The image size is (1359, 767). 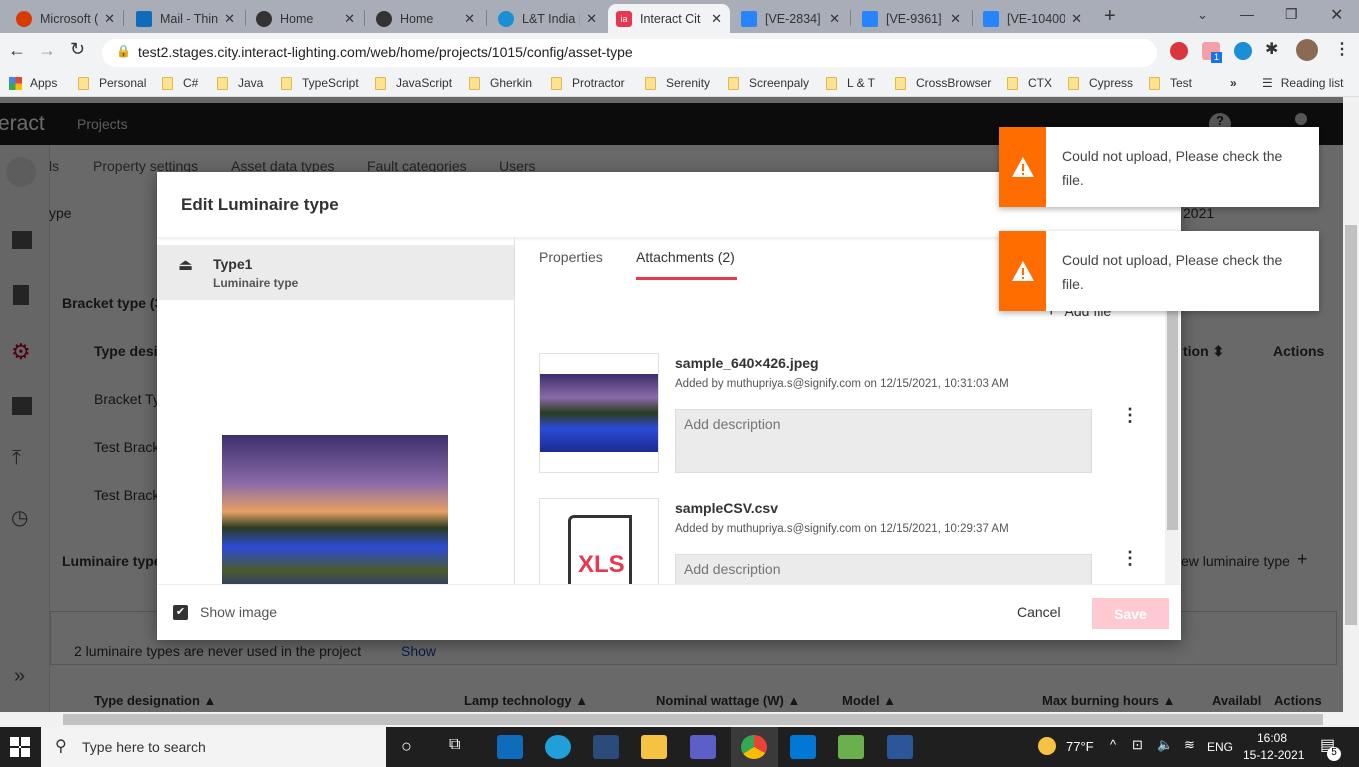 What do you see at coordinates (19, 517) in the screenshot?
I see `gauge-icon: ◷` at bounding box center [19, 517].